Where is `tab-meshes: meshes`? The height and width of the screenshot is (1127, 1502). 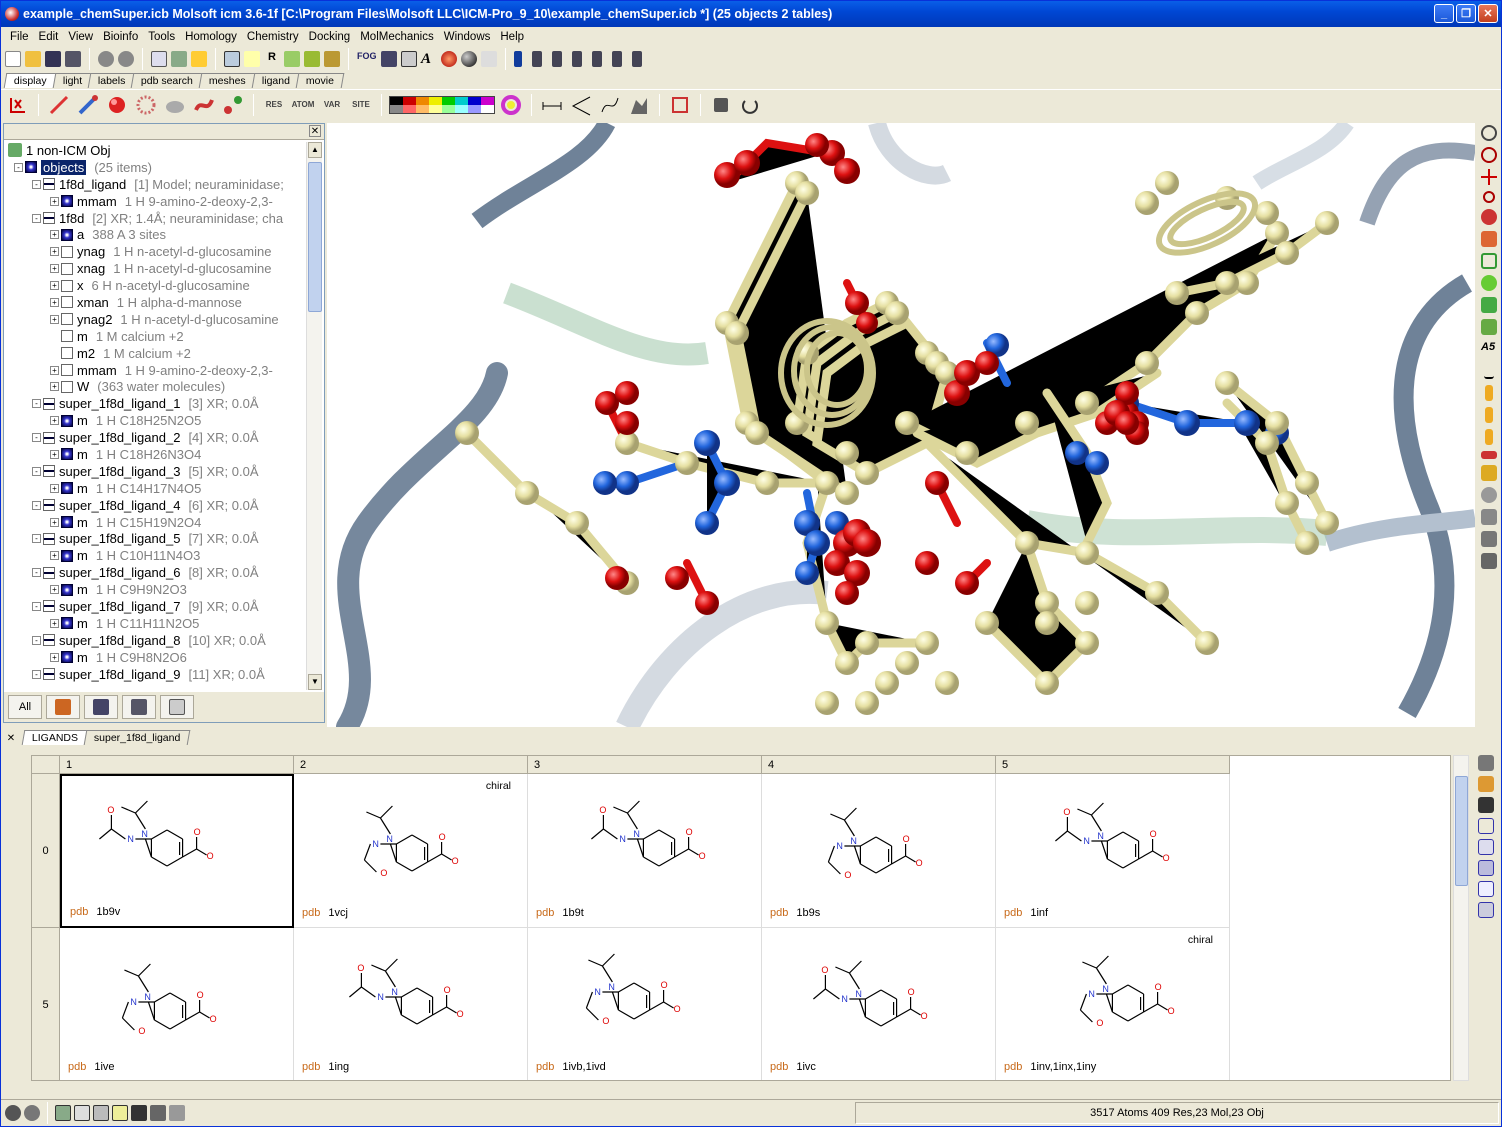 tab-meshes: meshes is located at coordinates (228, 80).